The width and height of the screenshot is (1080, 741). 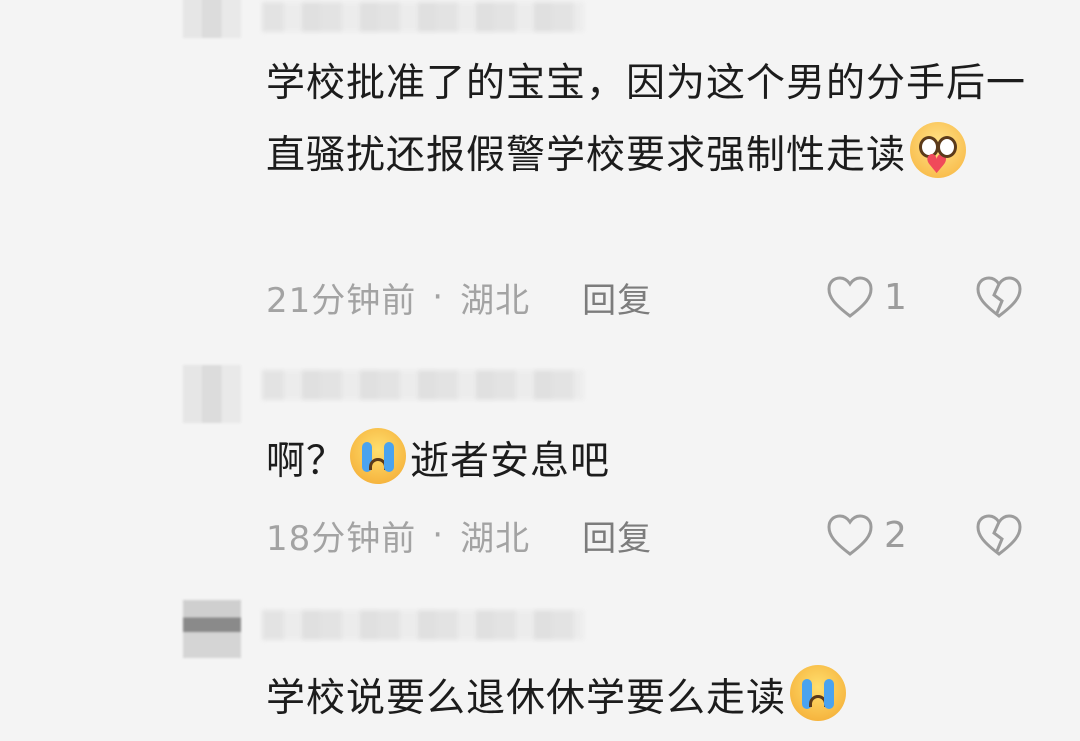 I want to click on comment-meta: 21分钟前 · 湖北 回复, so click(x=459, y=297).